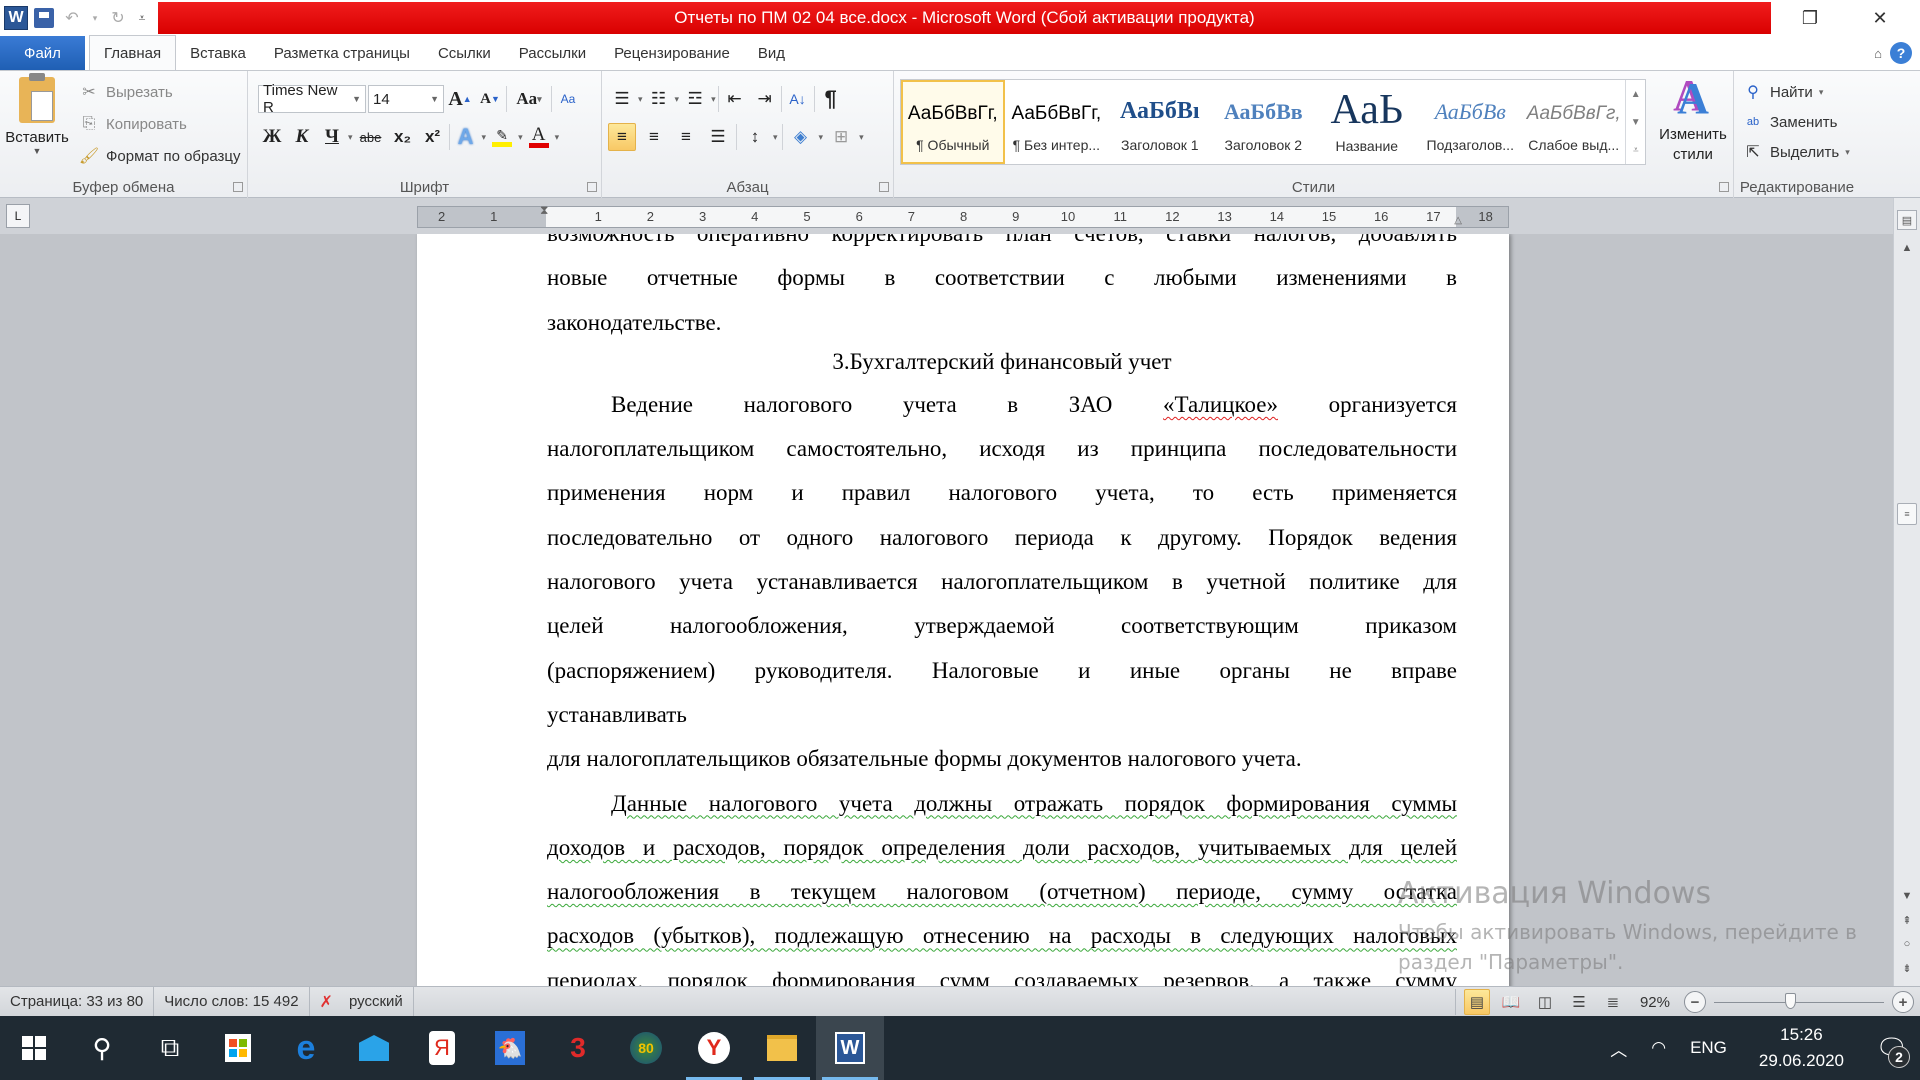 This screenshot has width=1920, height=1080. I want to click on gallery-down-icon: ▼, so click(1636, 122).